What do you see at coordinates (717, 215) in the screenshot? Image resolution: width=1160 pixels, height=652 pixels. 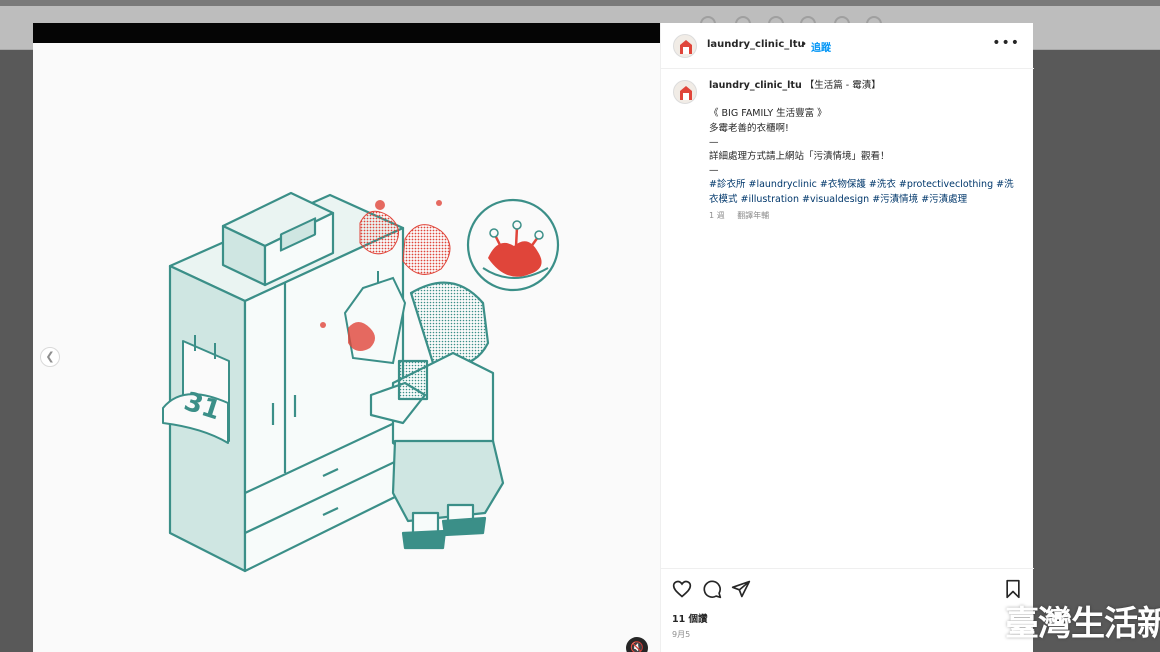 I see `time-ago: 1 週` at bounding box center [717, 215].